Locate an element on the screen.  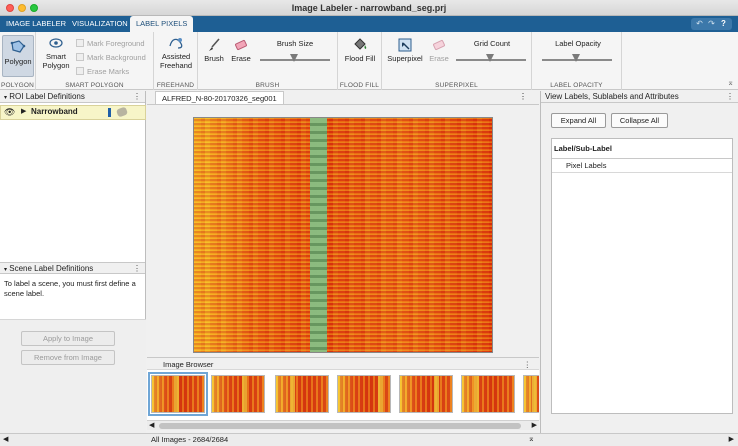
scene-panel-header: ▾ Scene Label Definitions ⋮ is located at coordinates (72, 268).